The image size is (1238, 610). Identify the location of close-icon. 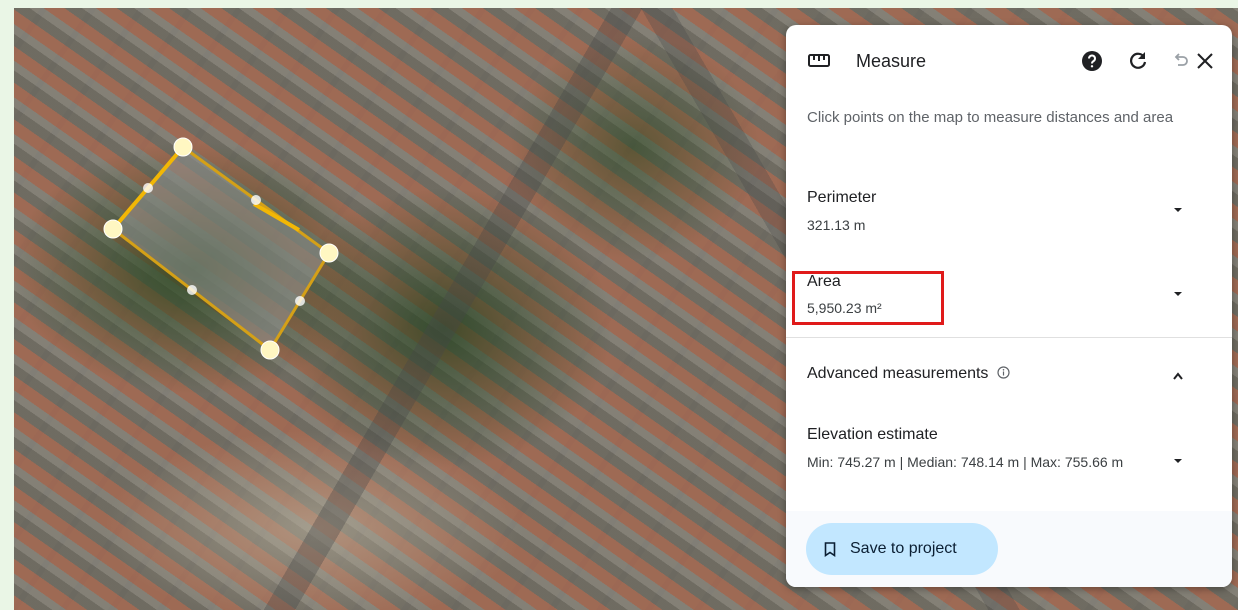
(1205, 61).